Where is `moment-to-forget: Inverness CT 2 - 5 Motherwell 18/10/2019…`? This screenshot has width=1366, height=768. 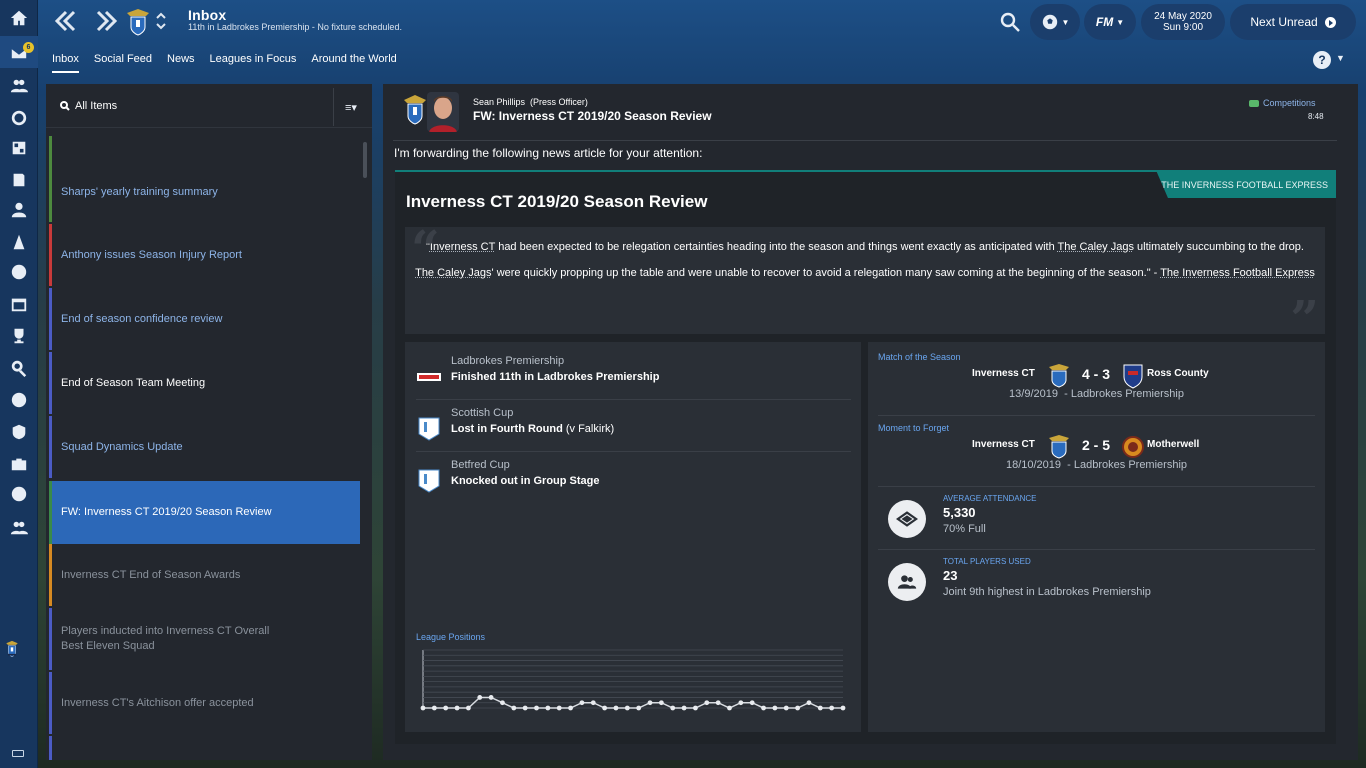
moment-to-forget: Inverness CT 2 - 5 Motherwell 18/10/2019… is located at coordinates (1096, 454).